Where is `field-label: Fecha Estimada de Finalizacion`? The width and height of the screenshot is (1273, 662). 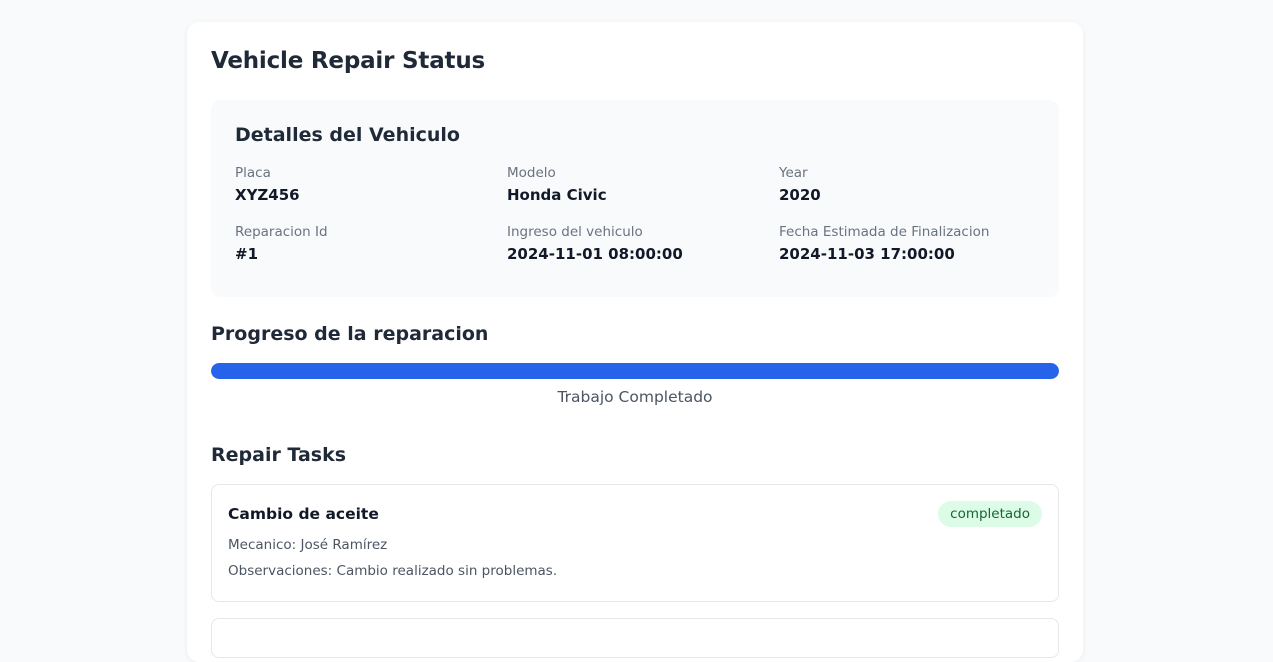
field-label: Fecha Estimada de Finalizacion is located at coordinates (884, 232).